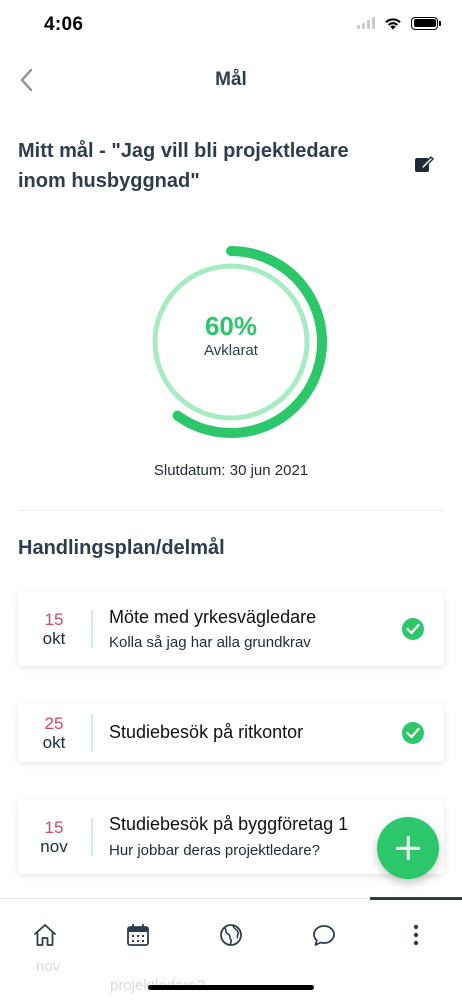 This screenshot has width=462, height=1000. What do you see at coordinates (231, 25) in the screenshot?
I see `status-bar: 4:06` at bounding box center [231, 25].